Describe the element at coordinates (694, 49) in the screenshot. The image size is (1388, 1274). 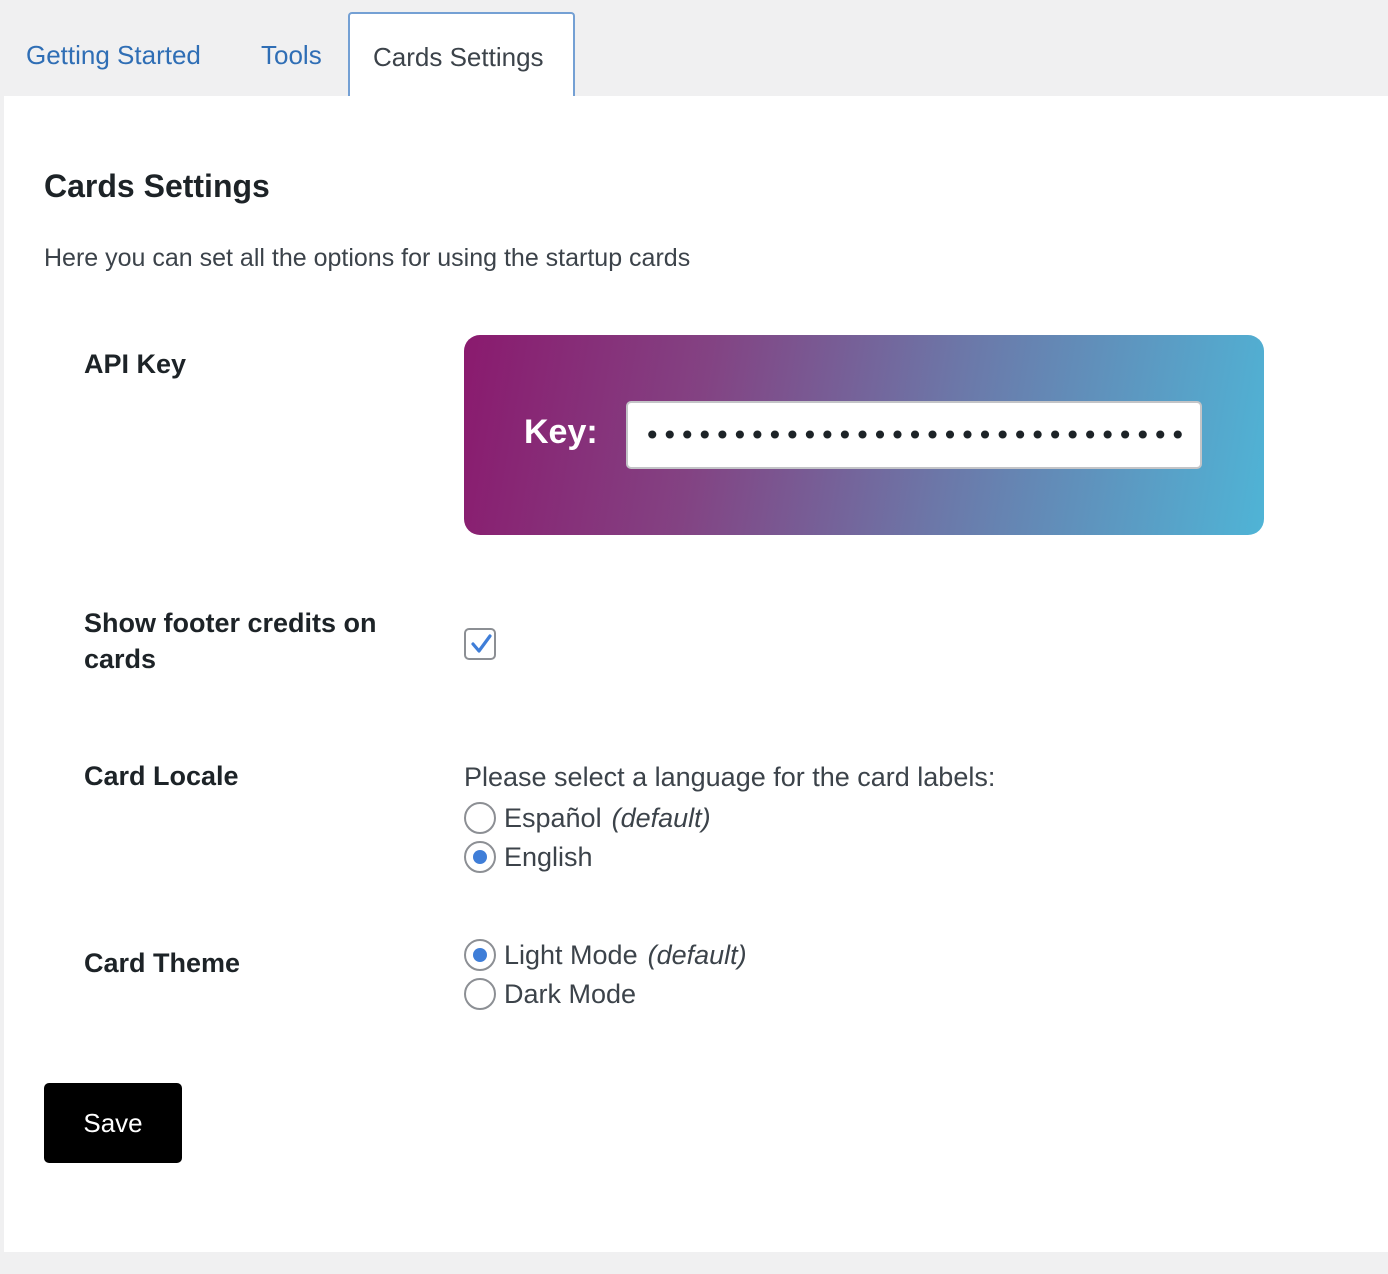
I see `settings-tabs: Getting Started Tools Cards Settings` at that location.